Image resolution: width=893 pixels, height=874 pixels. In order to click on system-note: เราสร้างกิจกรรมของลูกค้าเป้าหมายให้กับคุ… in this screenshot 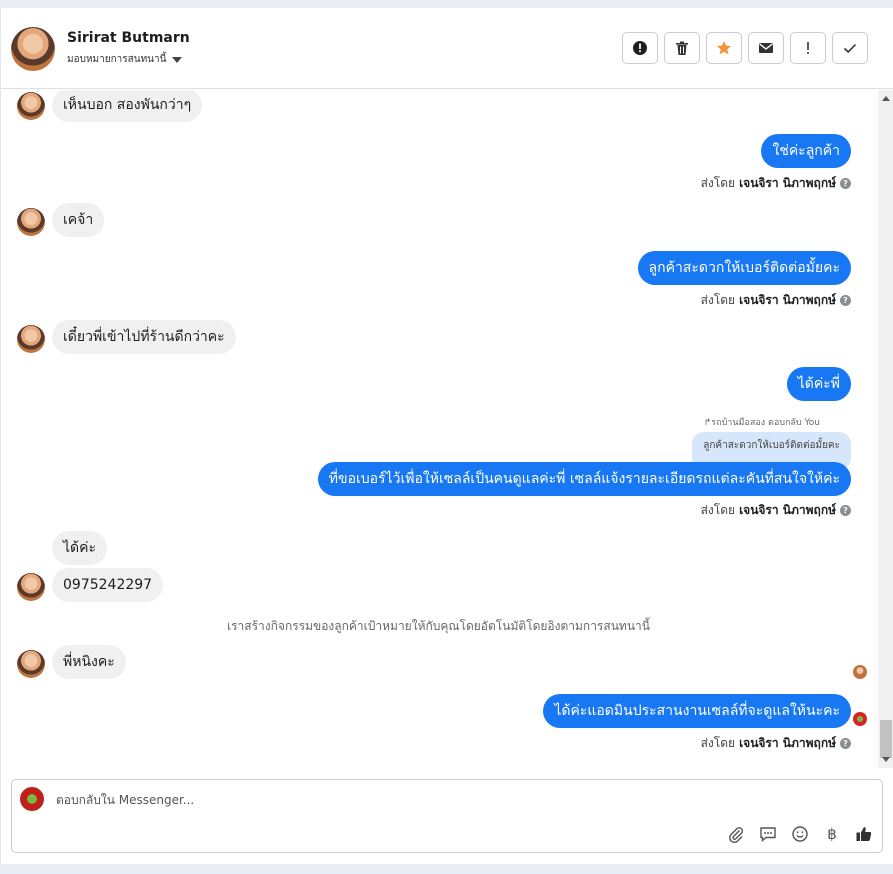, I will do `click(438, 626)`.